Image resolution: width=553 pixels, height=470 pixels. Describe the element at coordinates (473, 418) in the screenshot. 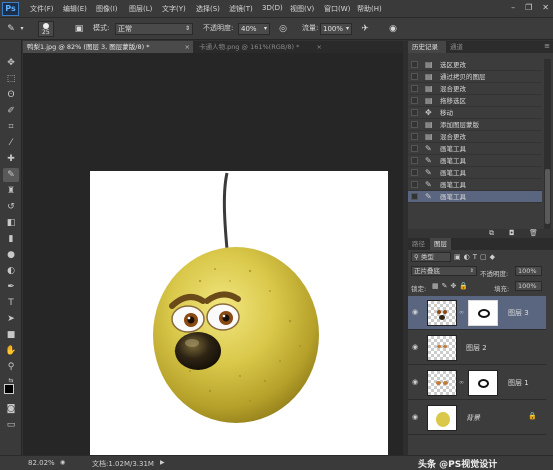

I see `layer-name: 背景` at that location.